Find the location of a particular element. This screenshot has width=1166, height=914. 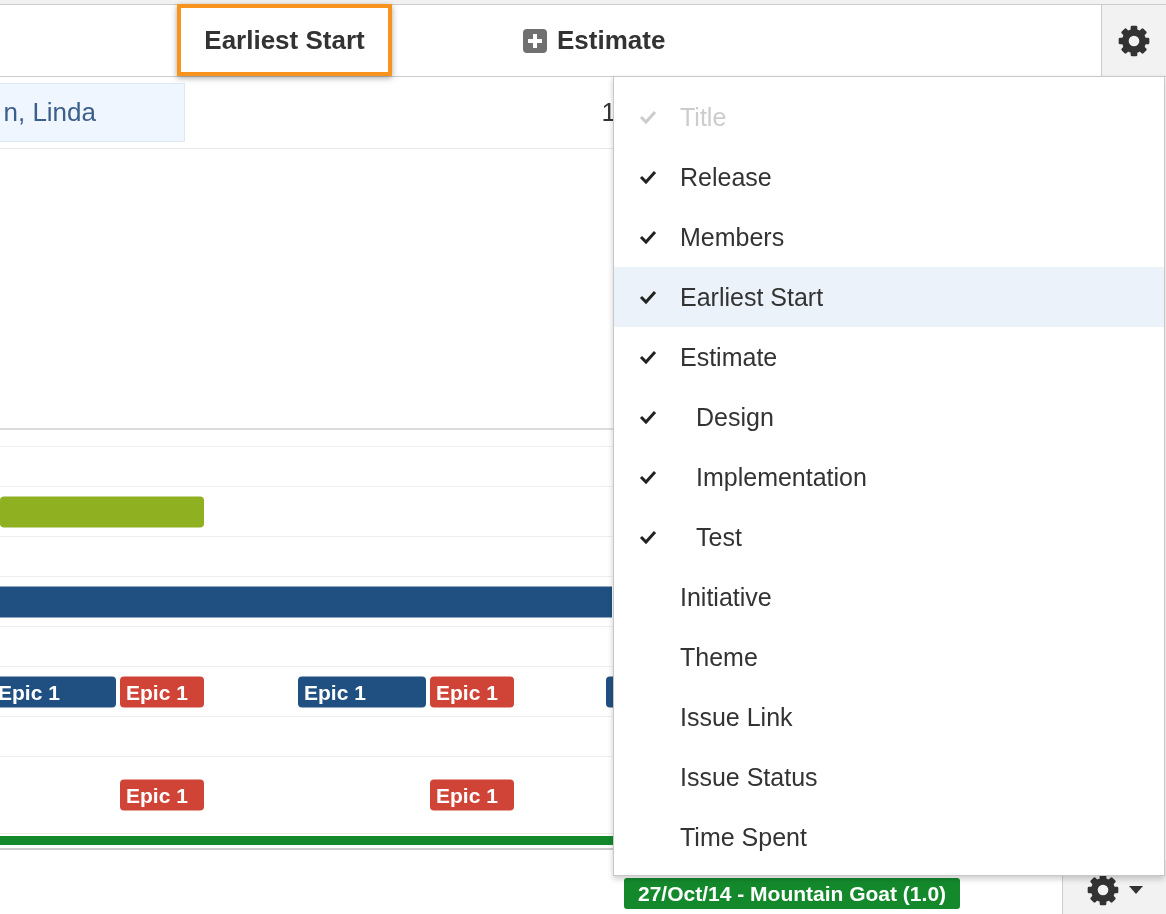

menu-item: Time Spent is located at coordinates (889, 837).